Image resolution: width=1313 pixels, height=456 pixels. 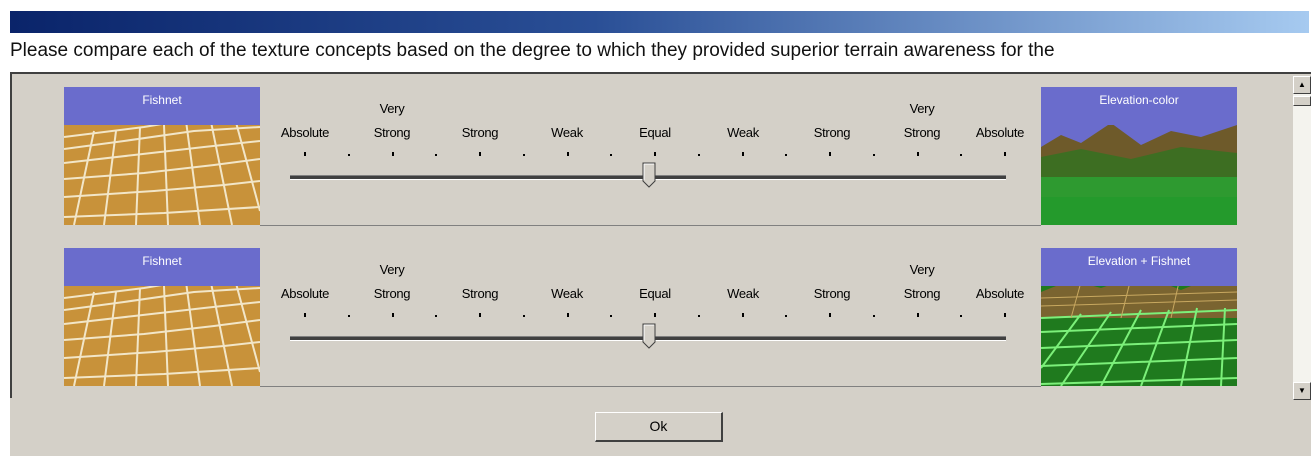 I want to click on title-bar, so click(x=659, y=22).